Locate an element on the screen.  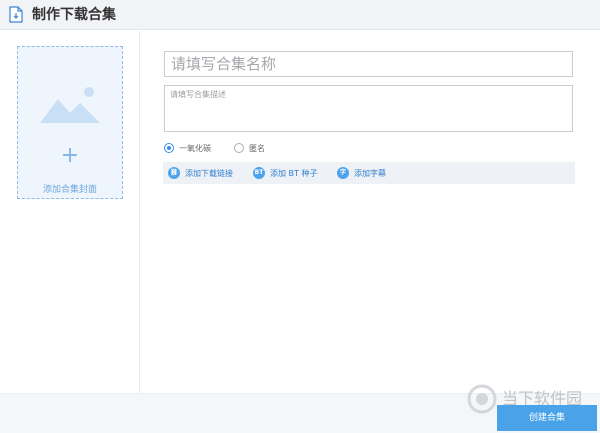
add-cover-label: 添加合集封面 is located at coordinates (69, 190).